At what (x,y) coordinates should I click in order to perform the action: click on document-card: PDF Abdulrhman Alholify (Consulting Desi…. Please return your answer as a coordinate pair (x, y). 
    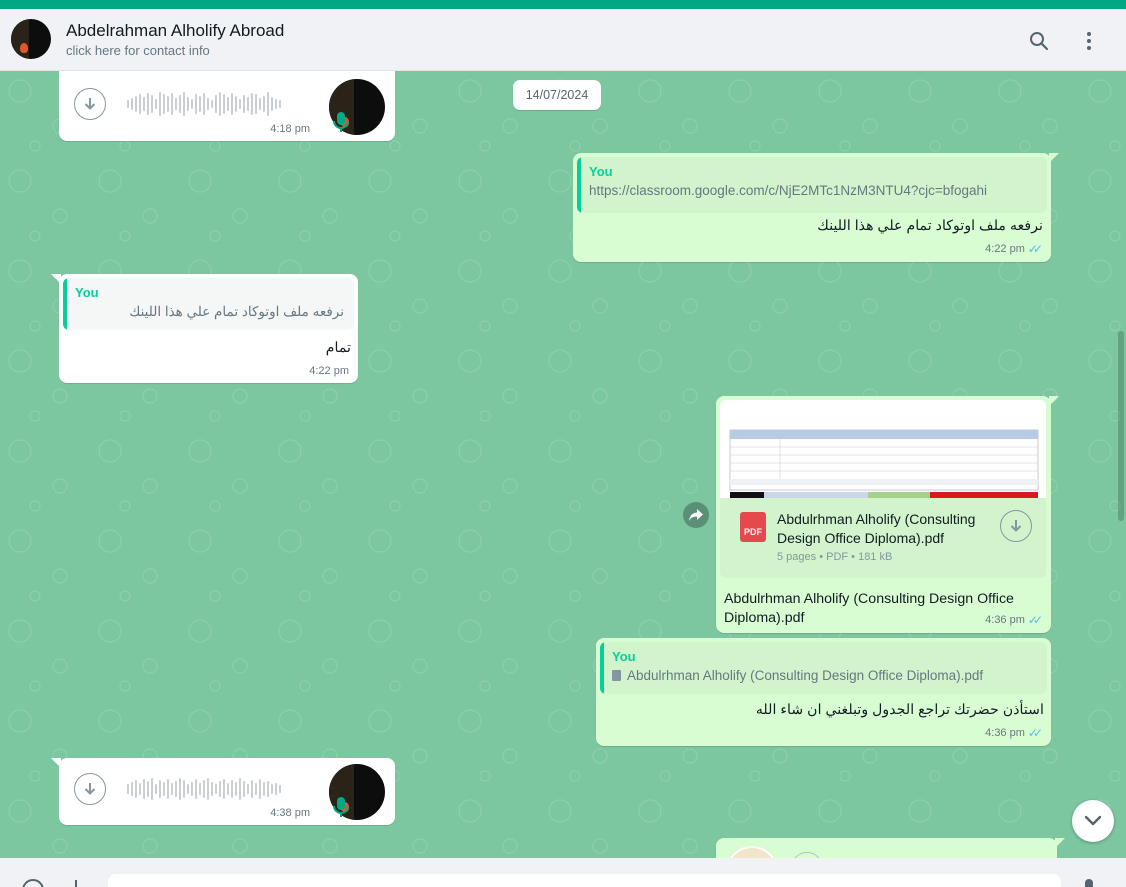
    Looking at the image, I should click on (883, 538).